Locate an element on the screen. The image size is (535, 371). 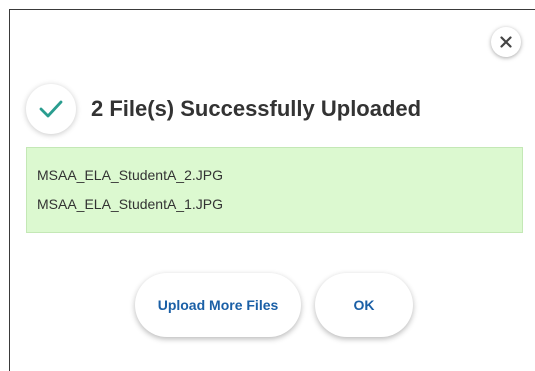
ok-button: OK is located at coordinates (364, 305).